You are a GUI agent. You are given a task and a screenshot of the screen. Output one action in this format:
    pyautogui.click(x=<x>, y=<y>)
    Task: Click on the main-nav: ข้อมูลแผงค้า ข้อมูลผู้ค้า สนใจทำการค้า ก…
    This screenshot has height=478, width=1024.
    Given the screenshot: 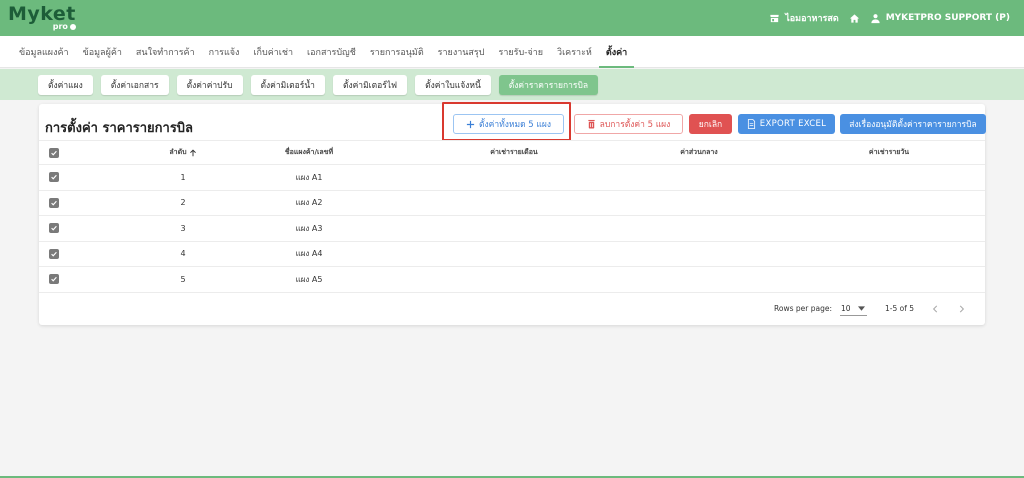 What is the action you would take?
    pyautogui.click(x=512, y=52)
    